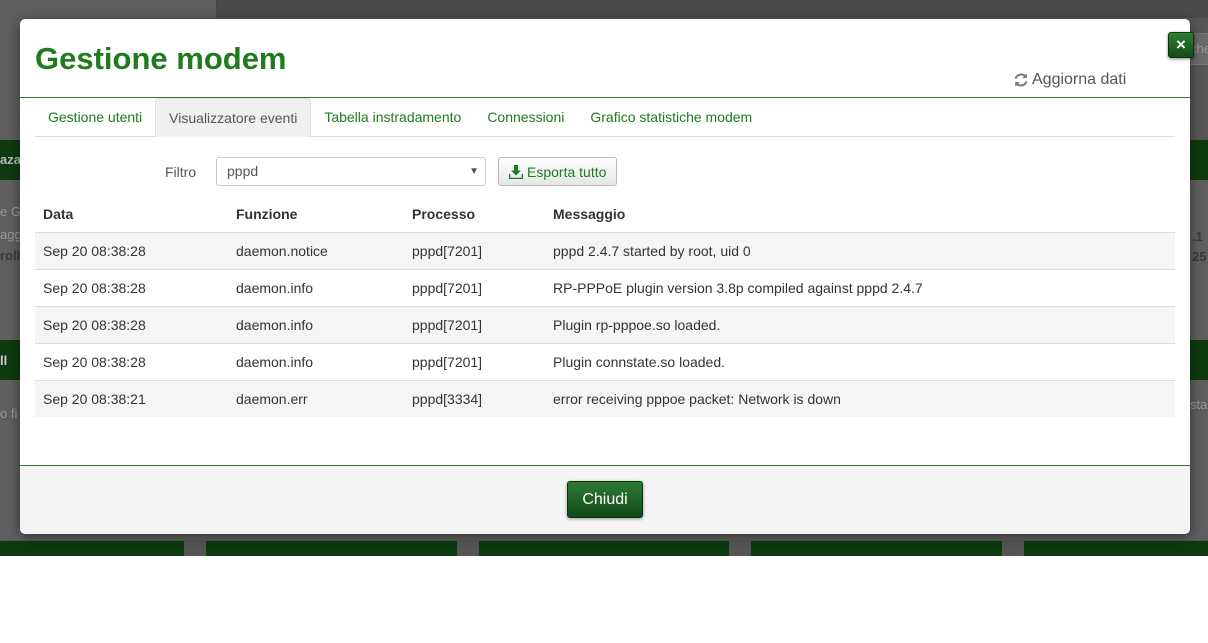 Image resolution: width=1208 pixels, height=643 pixels. What do you see at coordinates (860, 214) in the screenshot?
I see `column-header-message: Messaggio` at bounding box center [860, 214].